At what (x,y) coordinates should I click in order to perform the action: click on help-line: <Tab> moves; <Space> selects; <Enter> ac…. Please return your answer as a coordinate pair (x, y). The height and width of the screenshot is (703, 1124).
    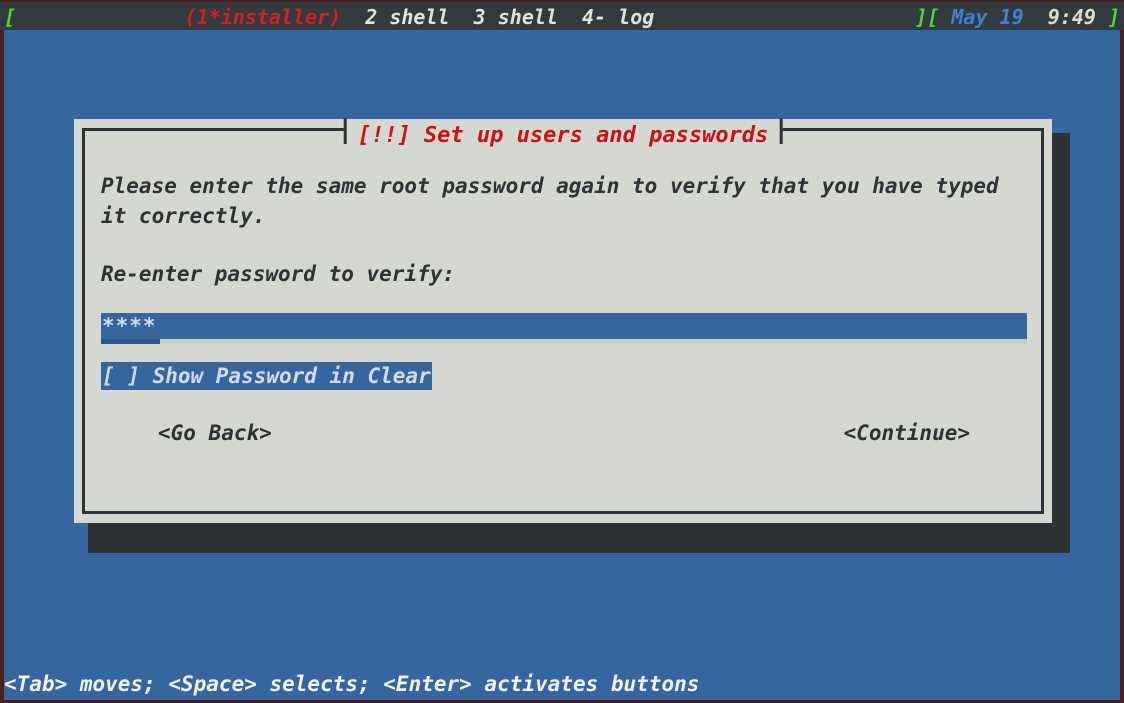
    Looking at the image, I should click on (352, 684).